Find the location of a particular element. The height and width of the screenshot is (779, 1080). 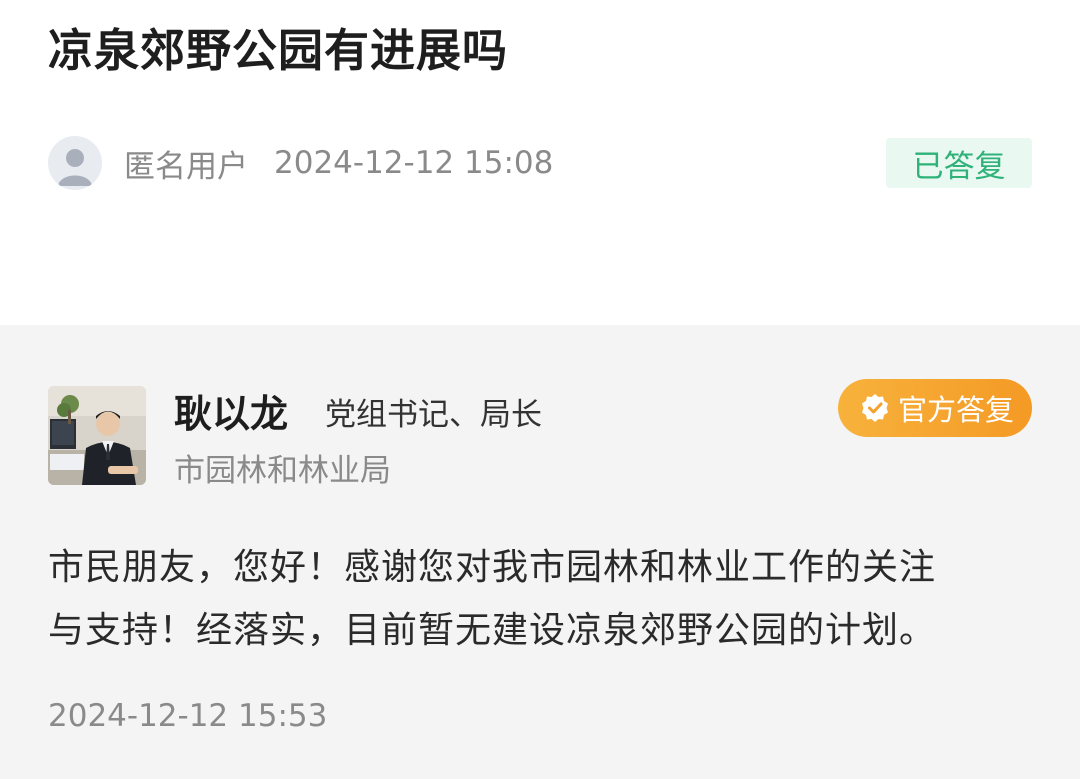

question-title: 凉泉郊野公园有进展吗 is located at coordinates (278, 50).